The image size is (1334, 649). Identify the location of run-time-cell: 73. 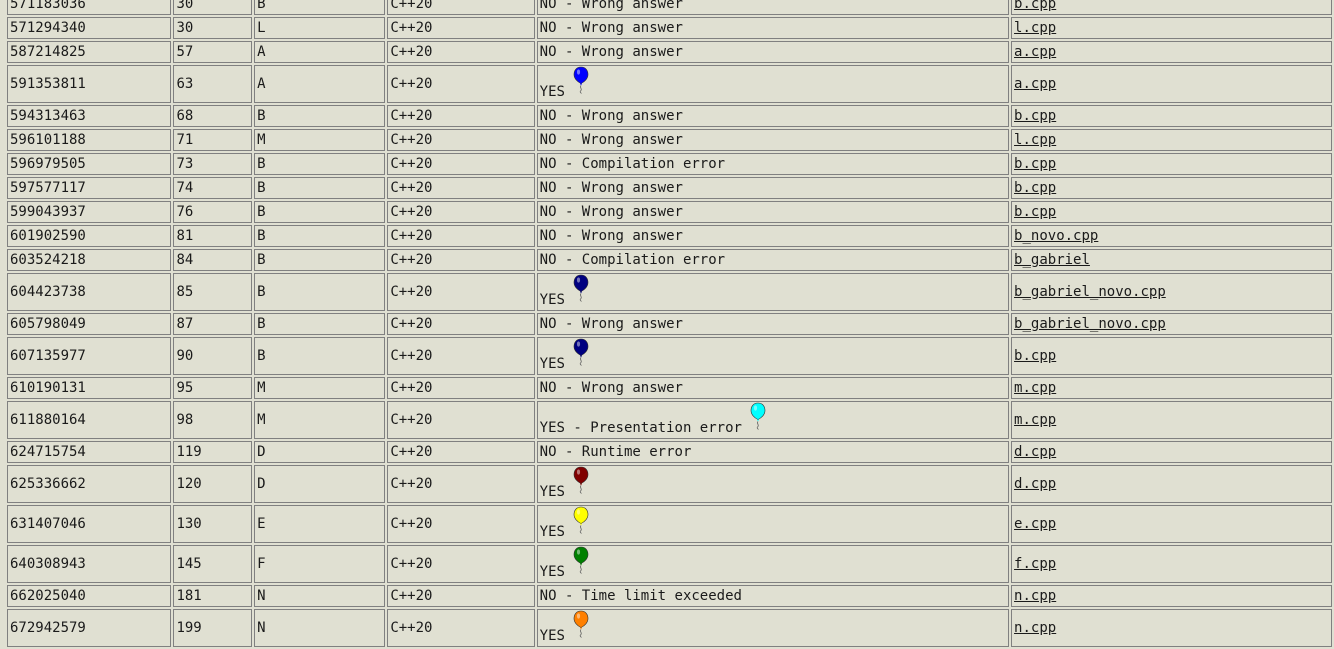
(213, 164).